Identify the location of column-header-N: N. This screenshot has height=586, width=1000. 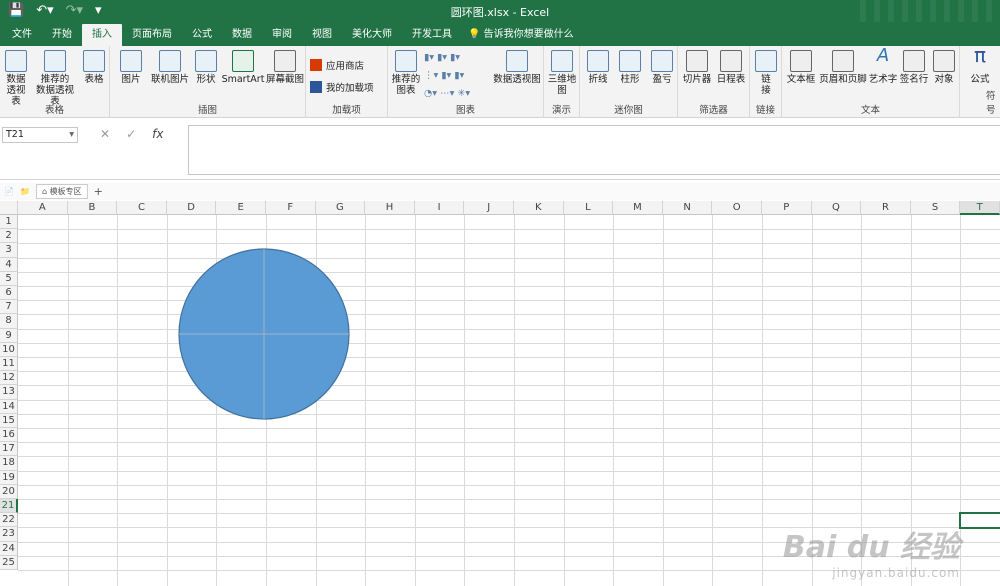
(687, 208).